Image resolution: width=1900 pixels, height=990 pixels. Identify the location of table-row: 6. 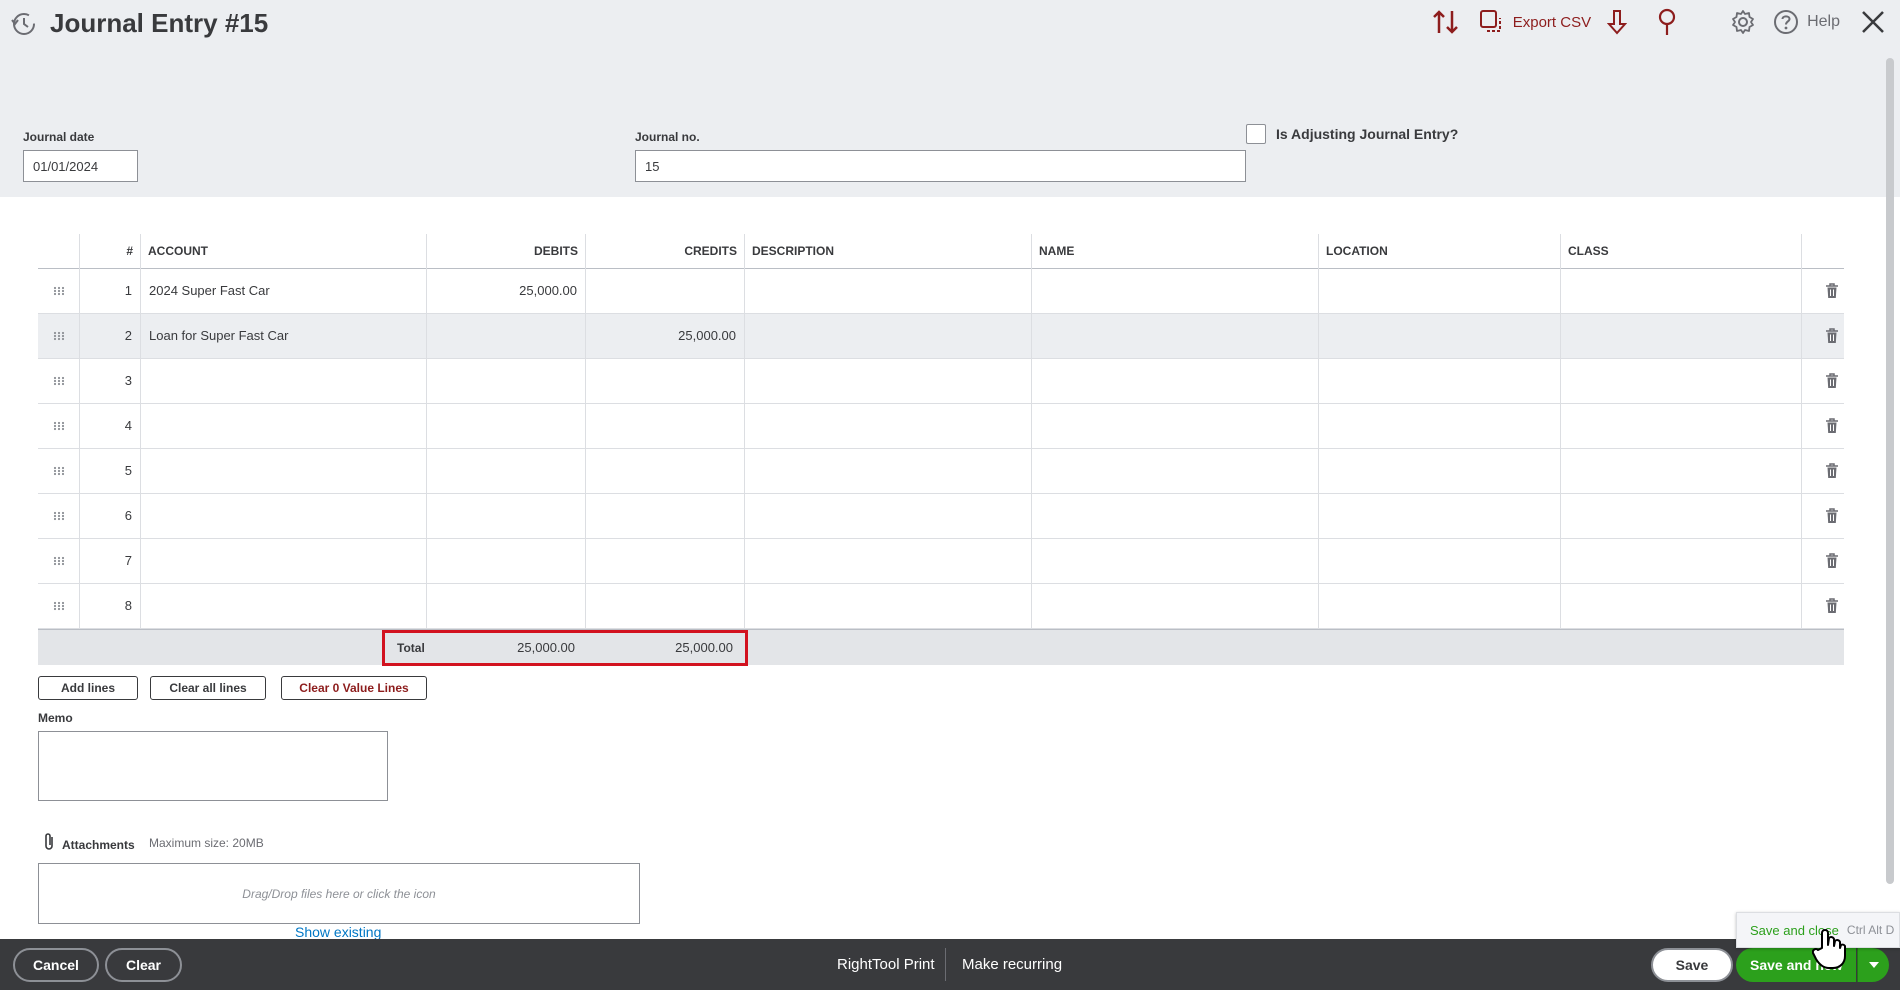
(941, 516).